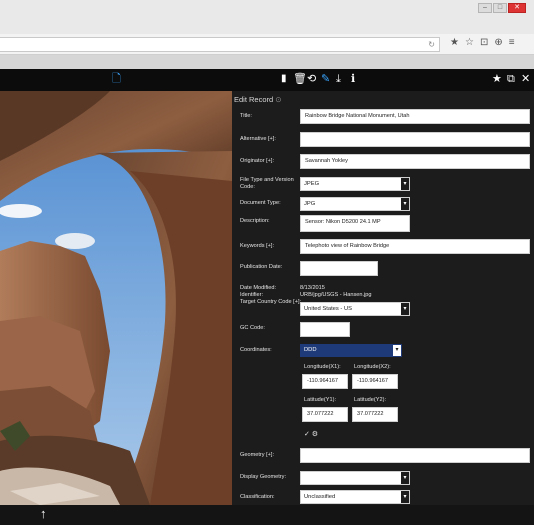  Describe the element at coordinates (320, 497) in the screenshot. I see `classification-value: Unclassified` at that location.